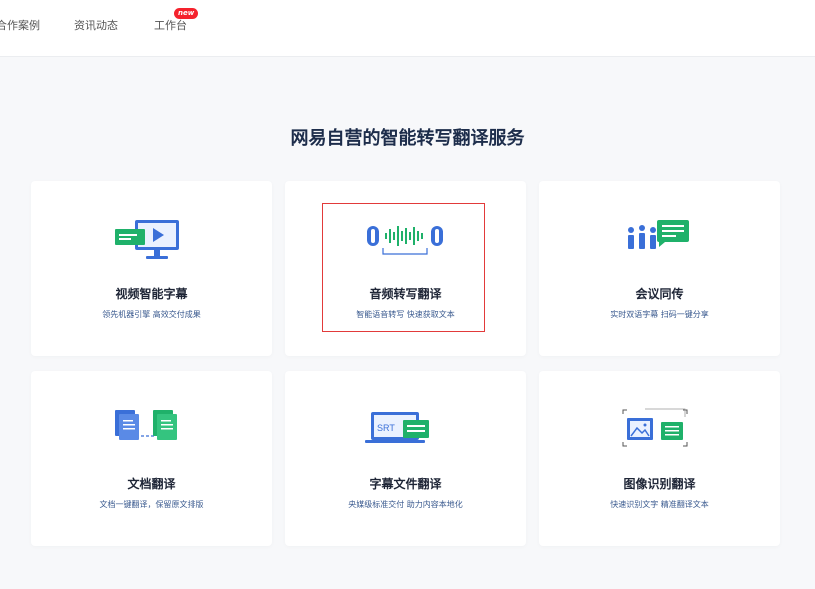  I want to click on card-subtitle-file-translate: SRT 字幕文件翻译 央媒级标准交付 助力内容本地化, so click(405, 458).